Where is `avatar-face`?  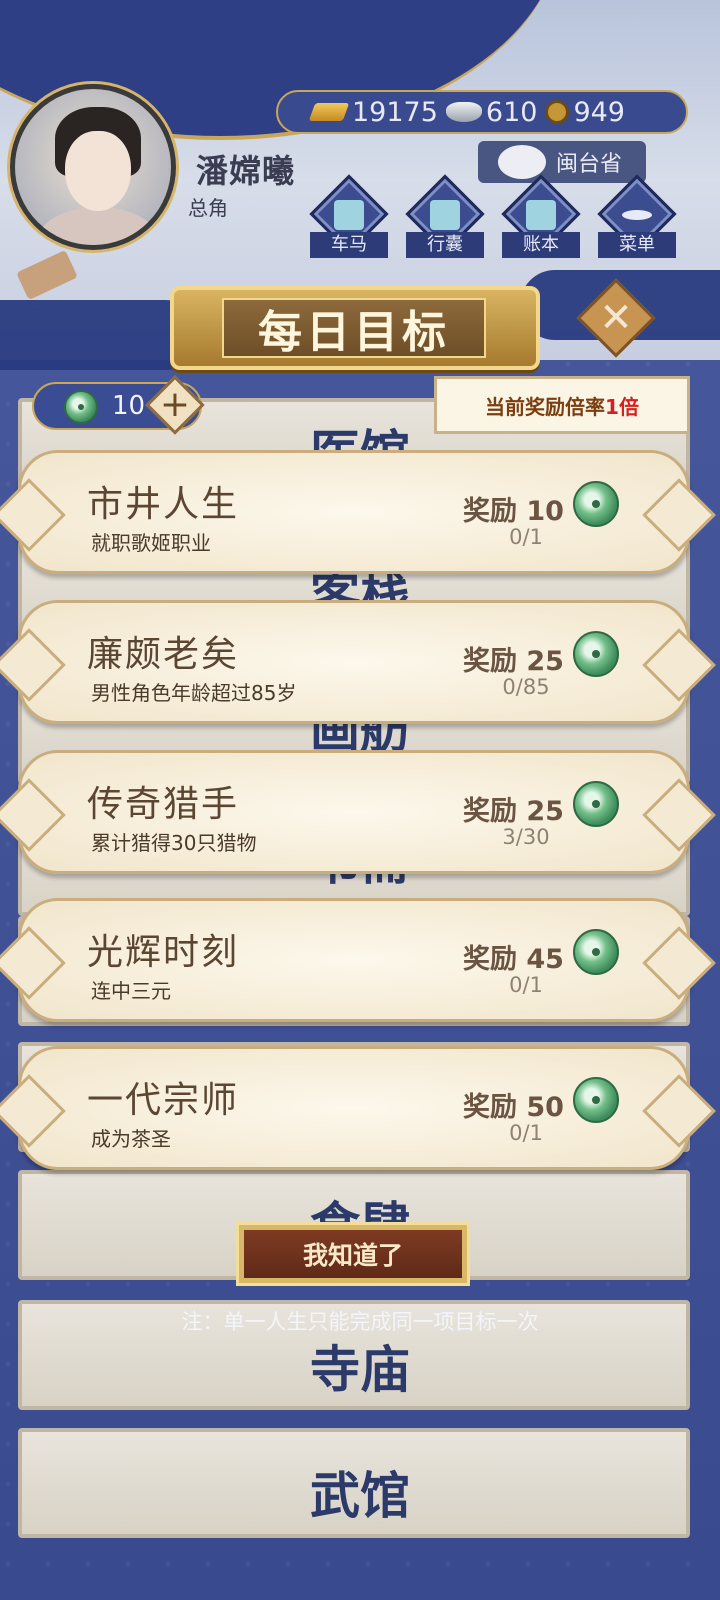
avatar-face is located at coordinates (98, 171).